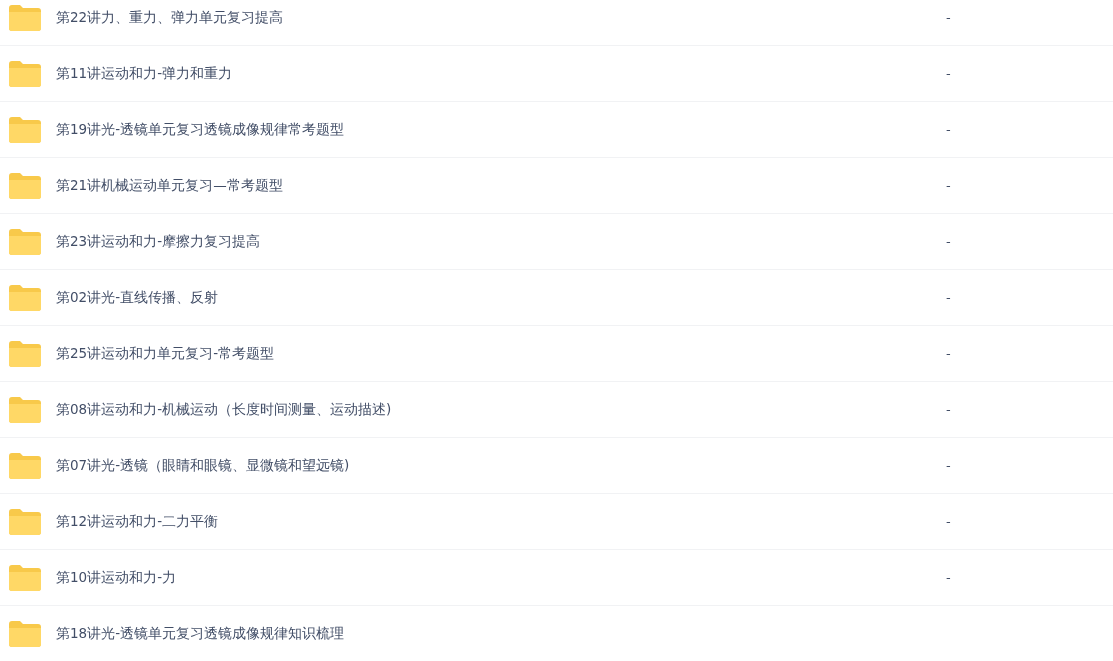 Image resolution: width=1113 pixels, height=661 pixels. What do you see at coordinates (496, 521) in the screenshot?
I see `folder-name: 第12讲运动和力-二力平衡` at bounding box center [496, 521].